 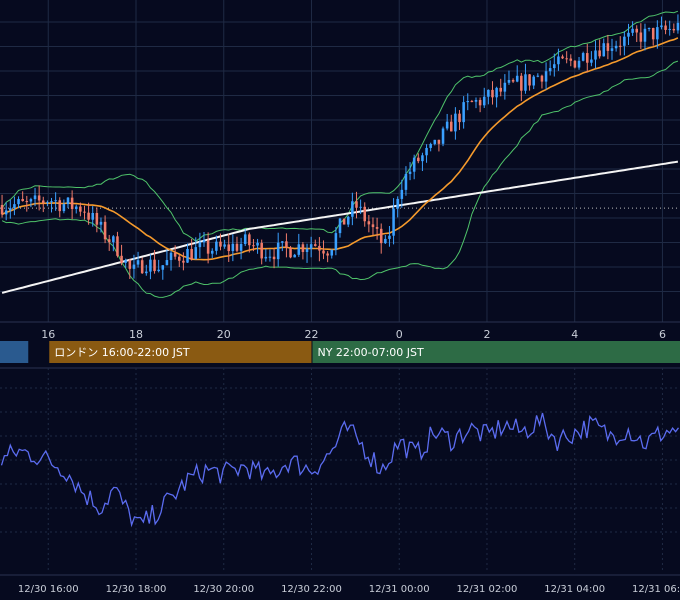 What do you see at coordinates (311, 589) in the screenshot?
I see `time-axis-label: 12/30 22:00` at bounding box center [311, 589].